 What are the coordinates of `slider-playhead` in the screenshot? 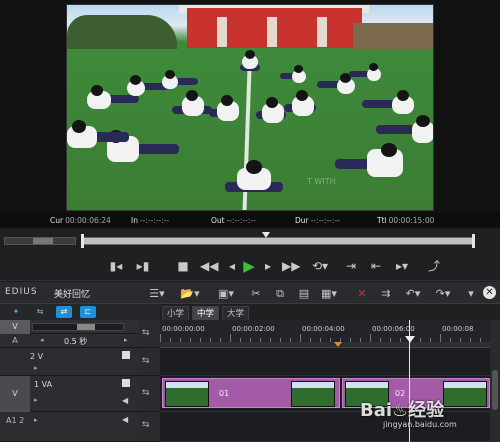 It's located at (266, 235).